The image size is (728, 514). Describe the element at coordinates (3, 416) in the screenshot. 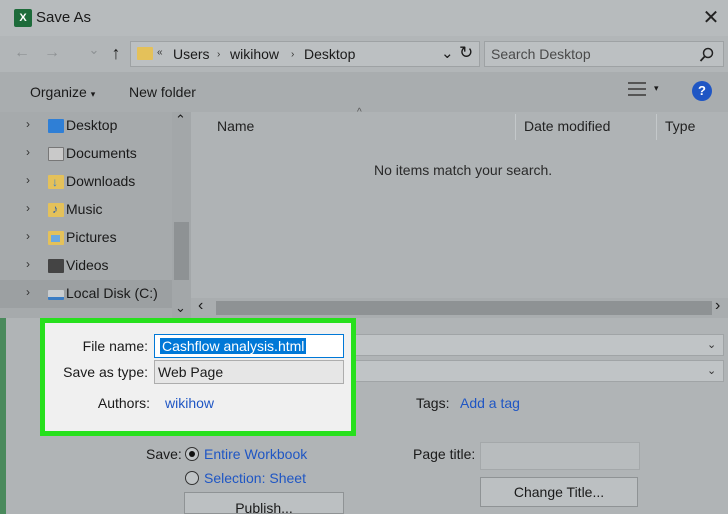

I see `background-stripe` at that location.